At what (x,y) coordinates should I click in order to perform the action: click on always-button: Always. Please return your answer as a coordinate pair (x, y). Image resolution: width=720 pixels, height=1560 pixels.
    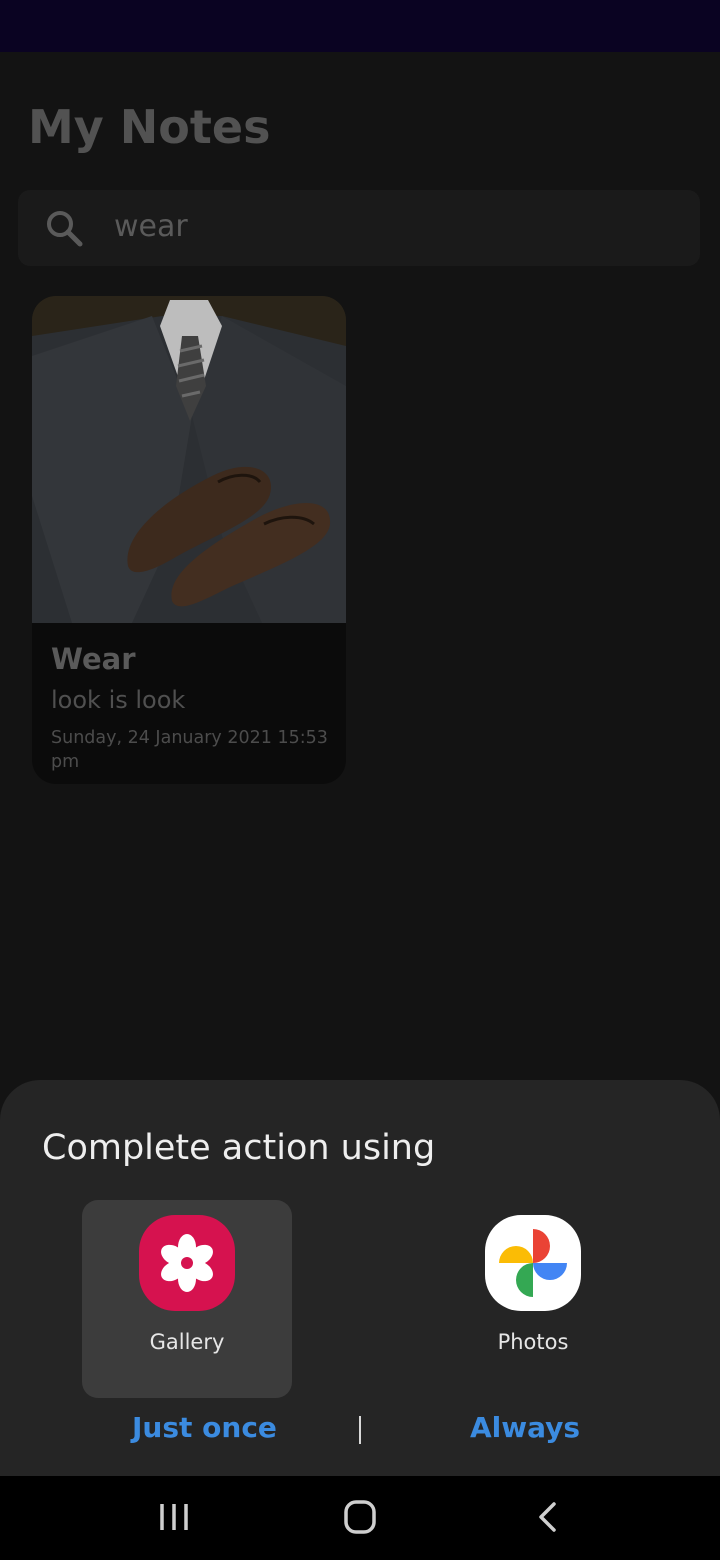
    Looking at the image, I should click on (525, 1427).